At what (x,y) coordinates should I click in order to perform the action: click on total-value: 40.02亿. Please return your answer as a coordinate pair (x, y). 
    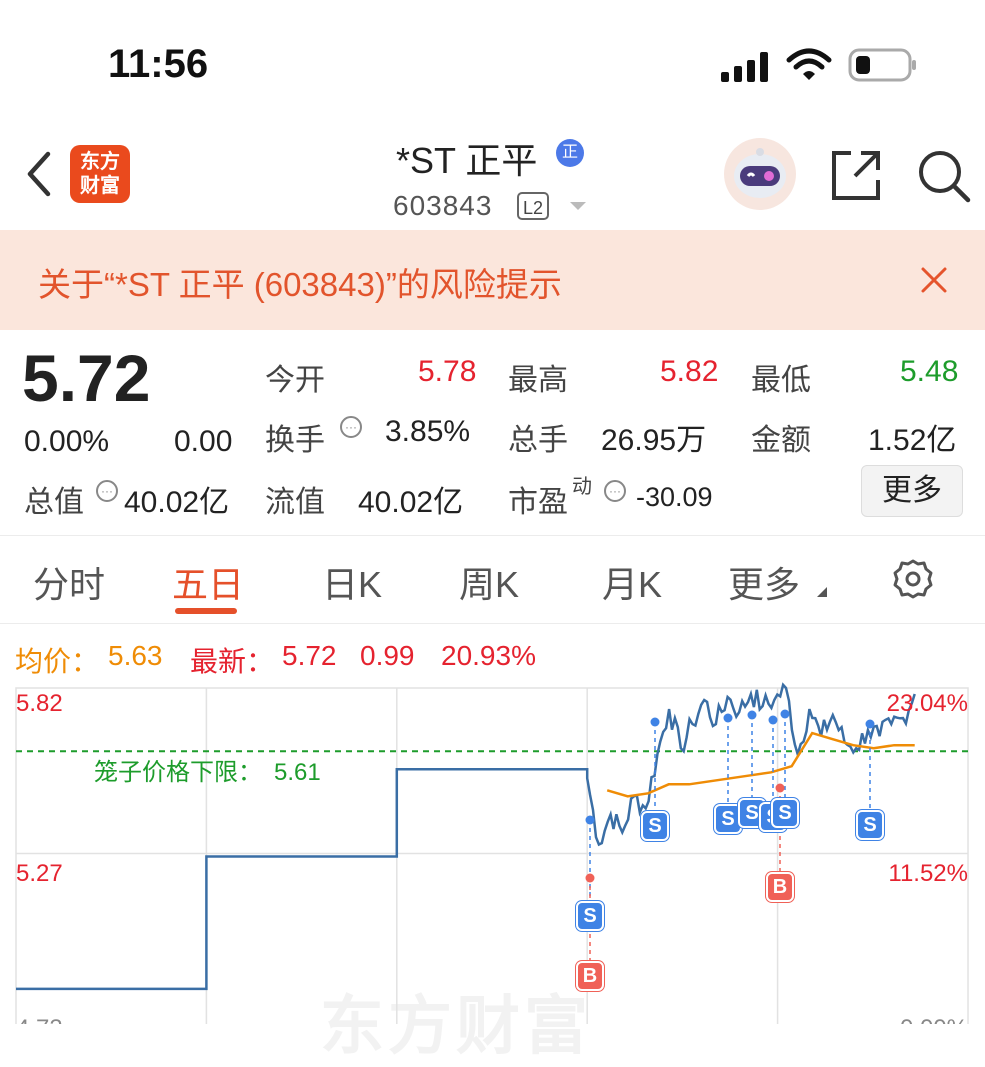
    Looking at the image, I should click on (177, 502).